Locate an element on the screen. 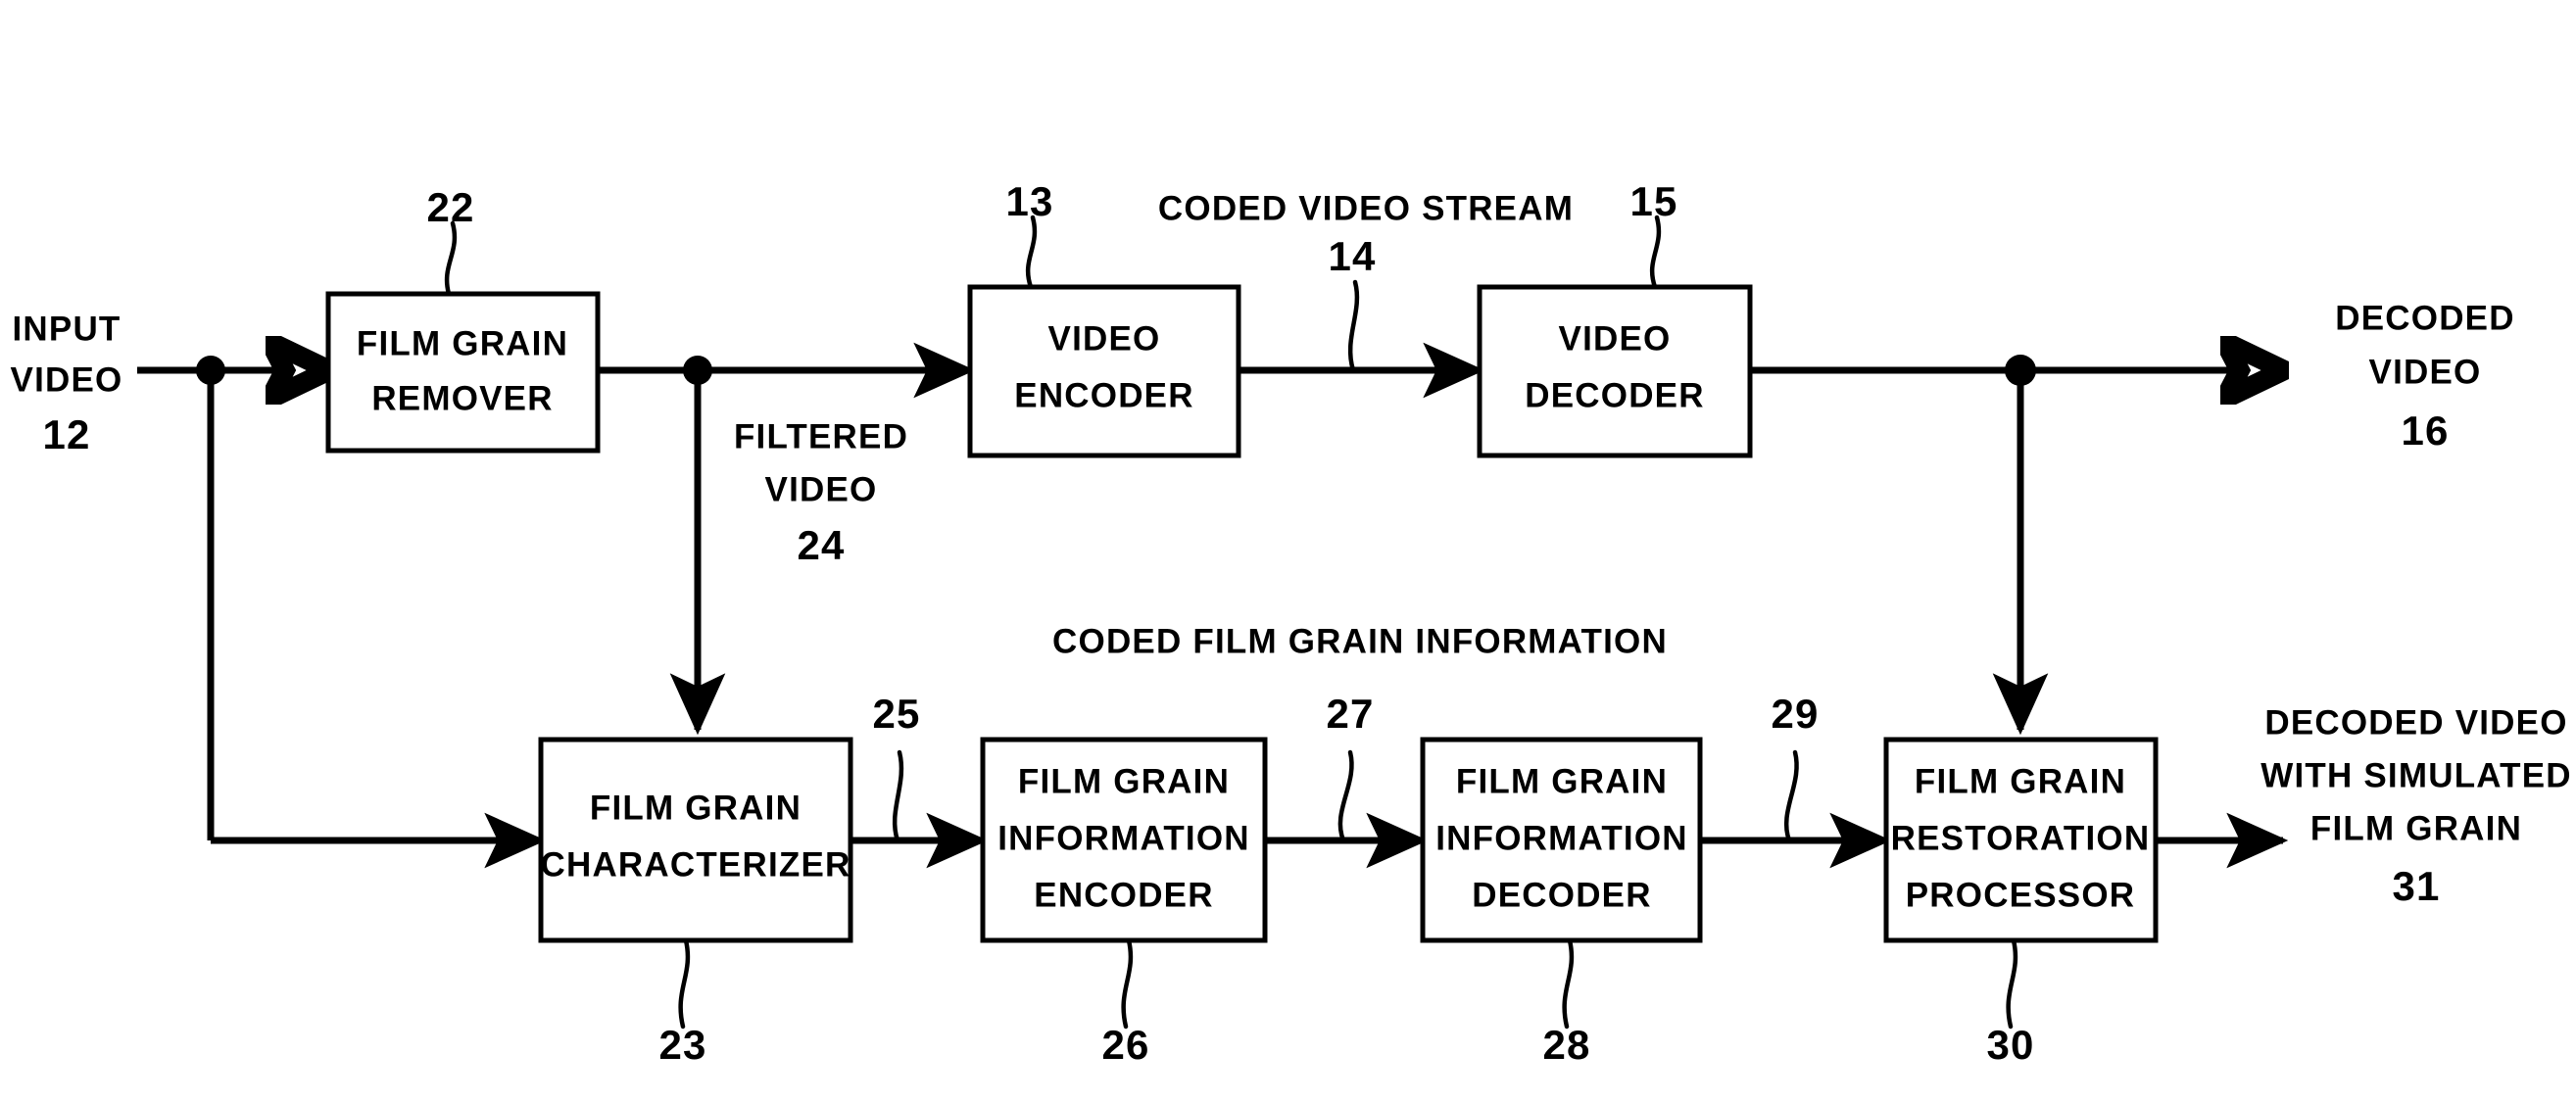 This screenshot has width=2576, height=1102. block-video-encoder is located at coordinates (1104, 371).